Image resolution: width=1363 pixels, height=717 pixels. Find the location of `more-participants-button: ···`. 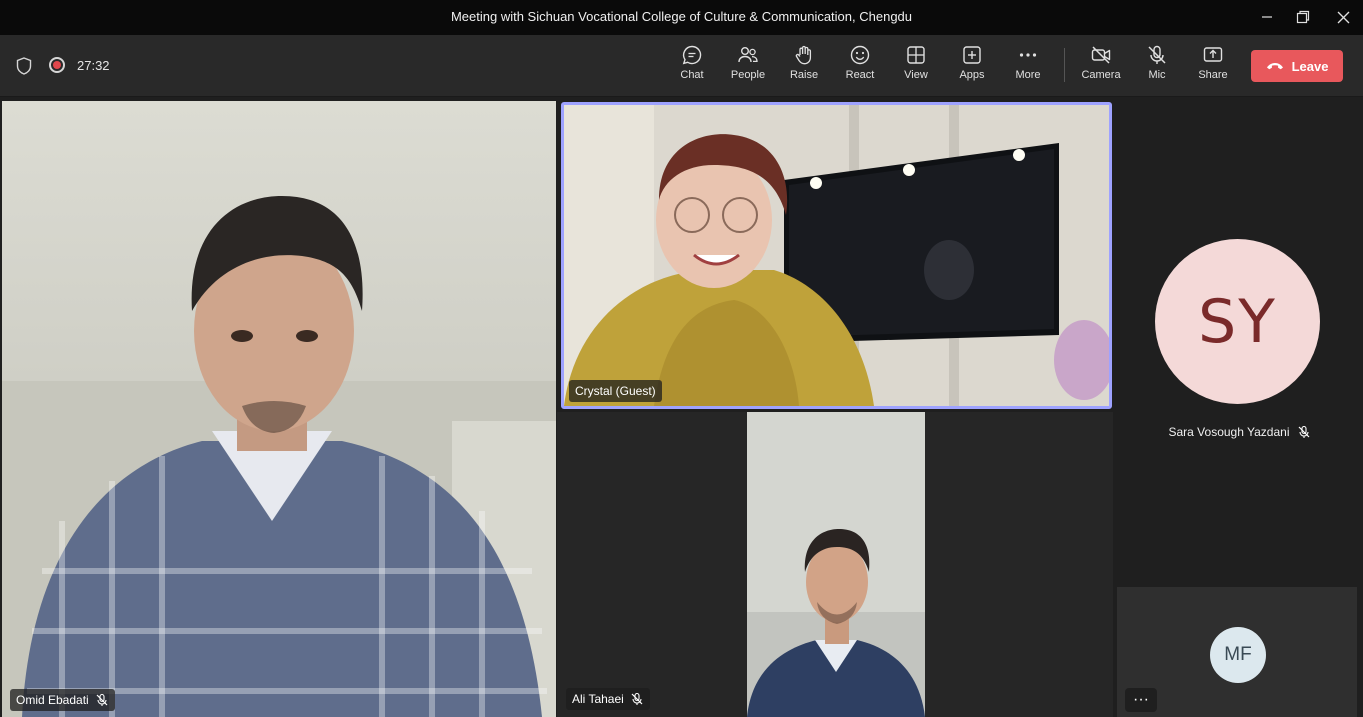

more-participants-button: ··· is located at coordinates (1141, 700).